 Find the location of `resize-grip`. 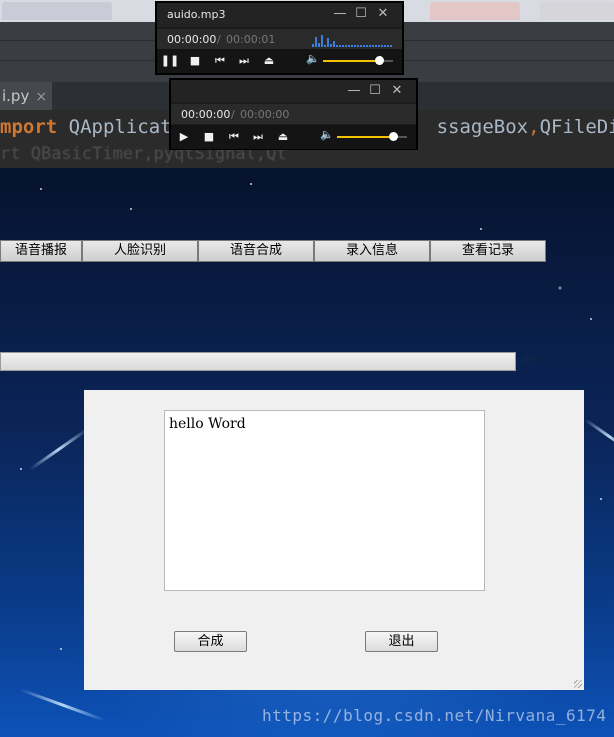

resize-grip is located at coordinates (578, 684).